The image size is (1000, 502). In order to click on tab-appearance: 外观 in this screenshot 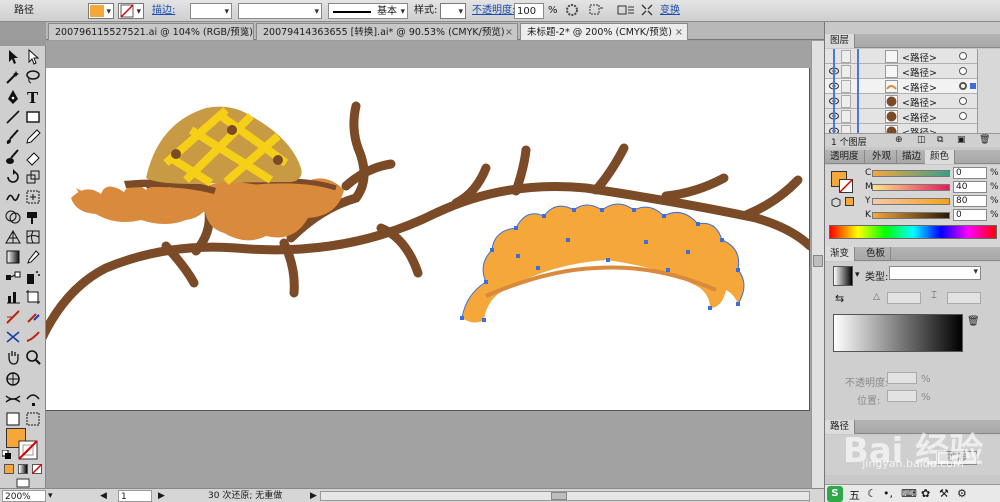, I will do `click(882, 157)`.